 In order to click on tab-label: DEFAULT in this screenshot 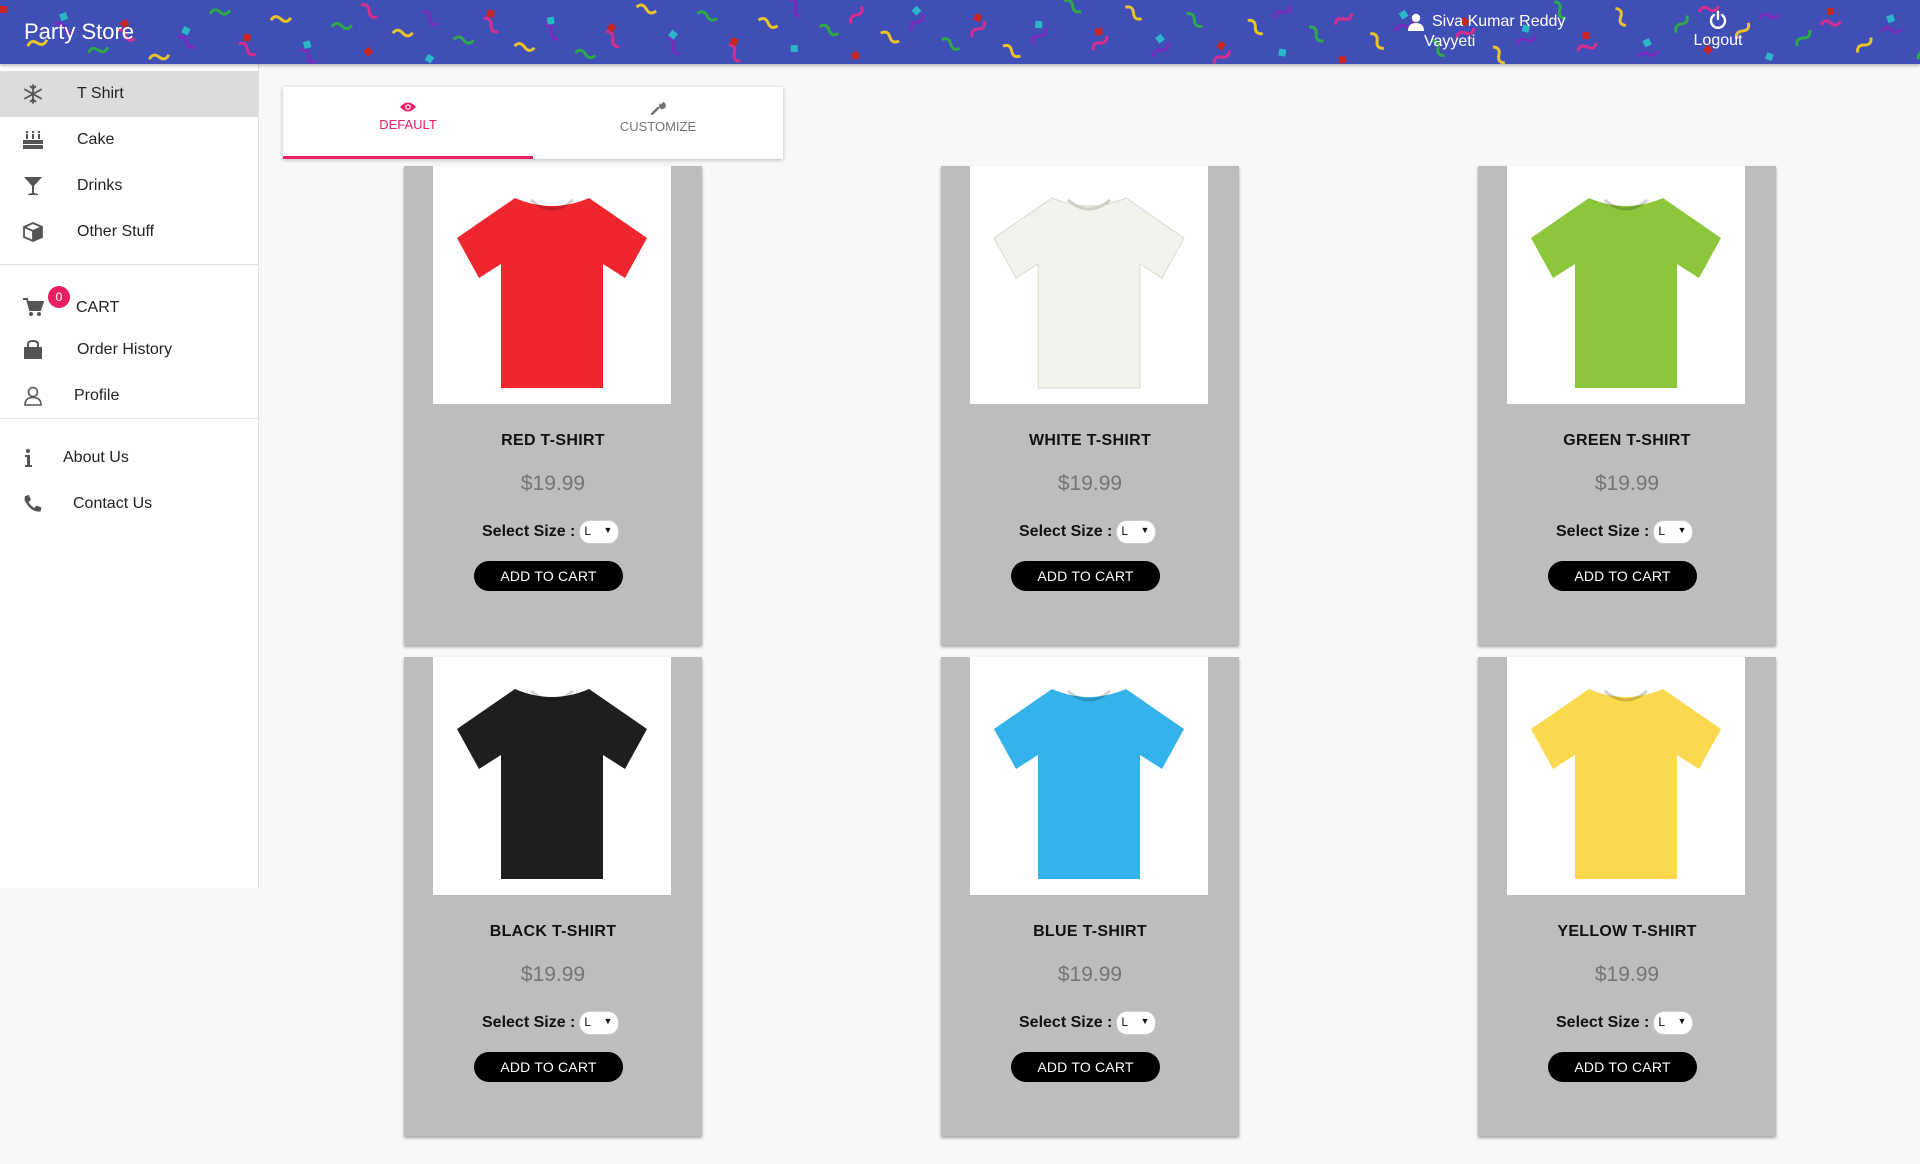, I will do `click(408, 124)`.